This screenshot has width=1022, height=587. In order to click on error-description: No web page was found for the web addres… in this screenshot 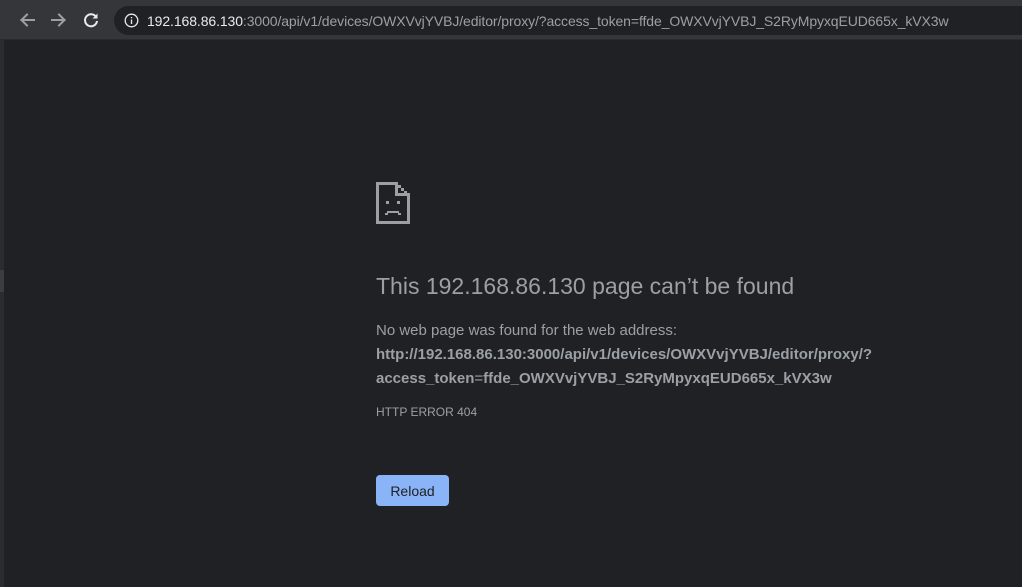, I will do `click(646, 355)`.